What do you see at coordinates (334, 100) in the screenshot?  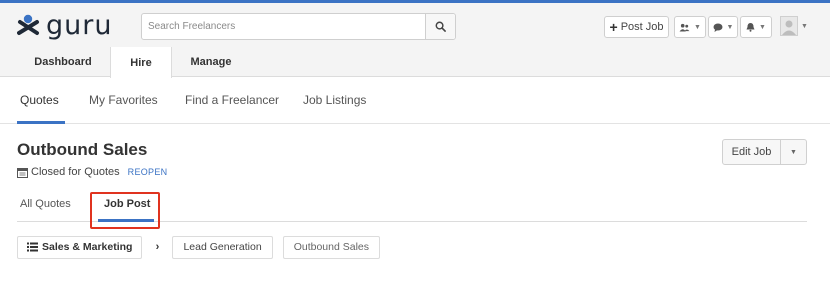 I see `subnav-job-listings: Job Listings` at bounding box center [334, 100].